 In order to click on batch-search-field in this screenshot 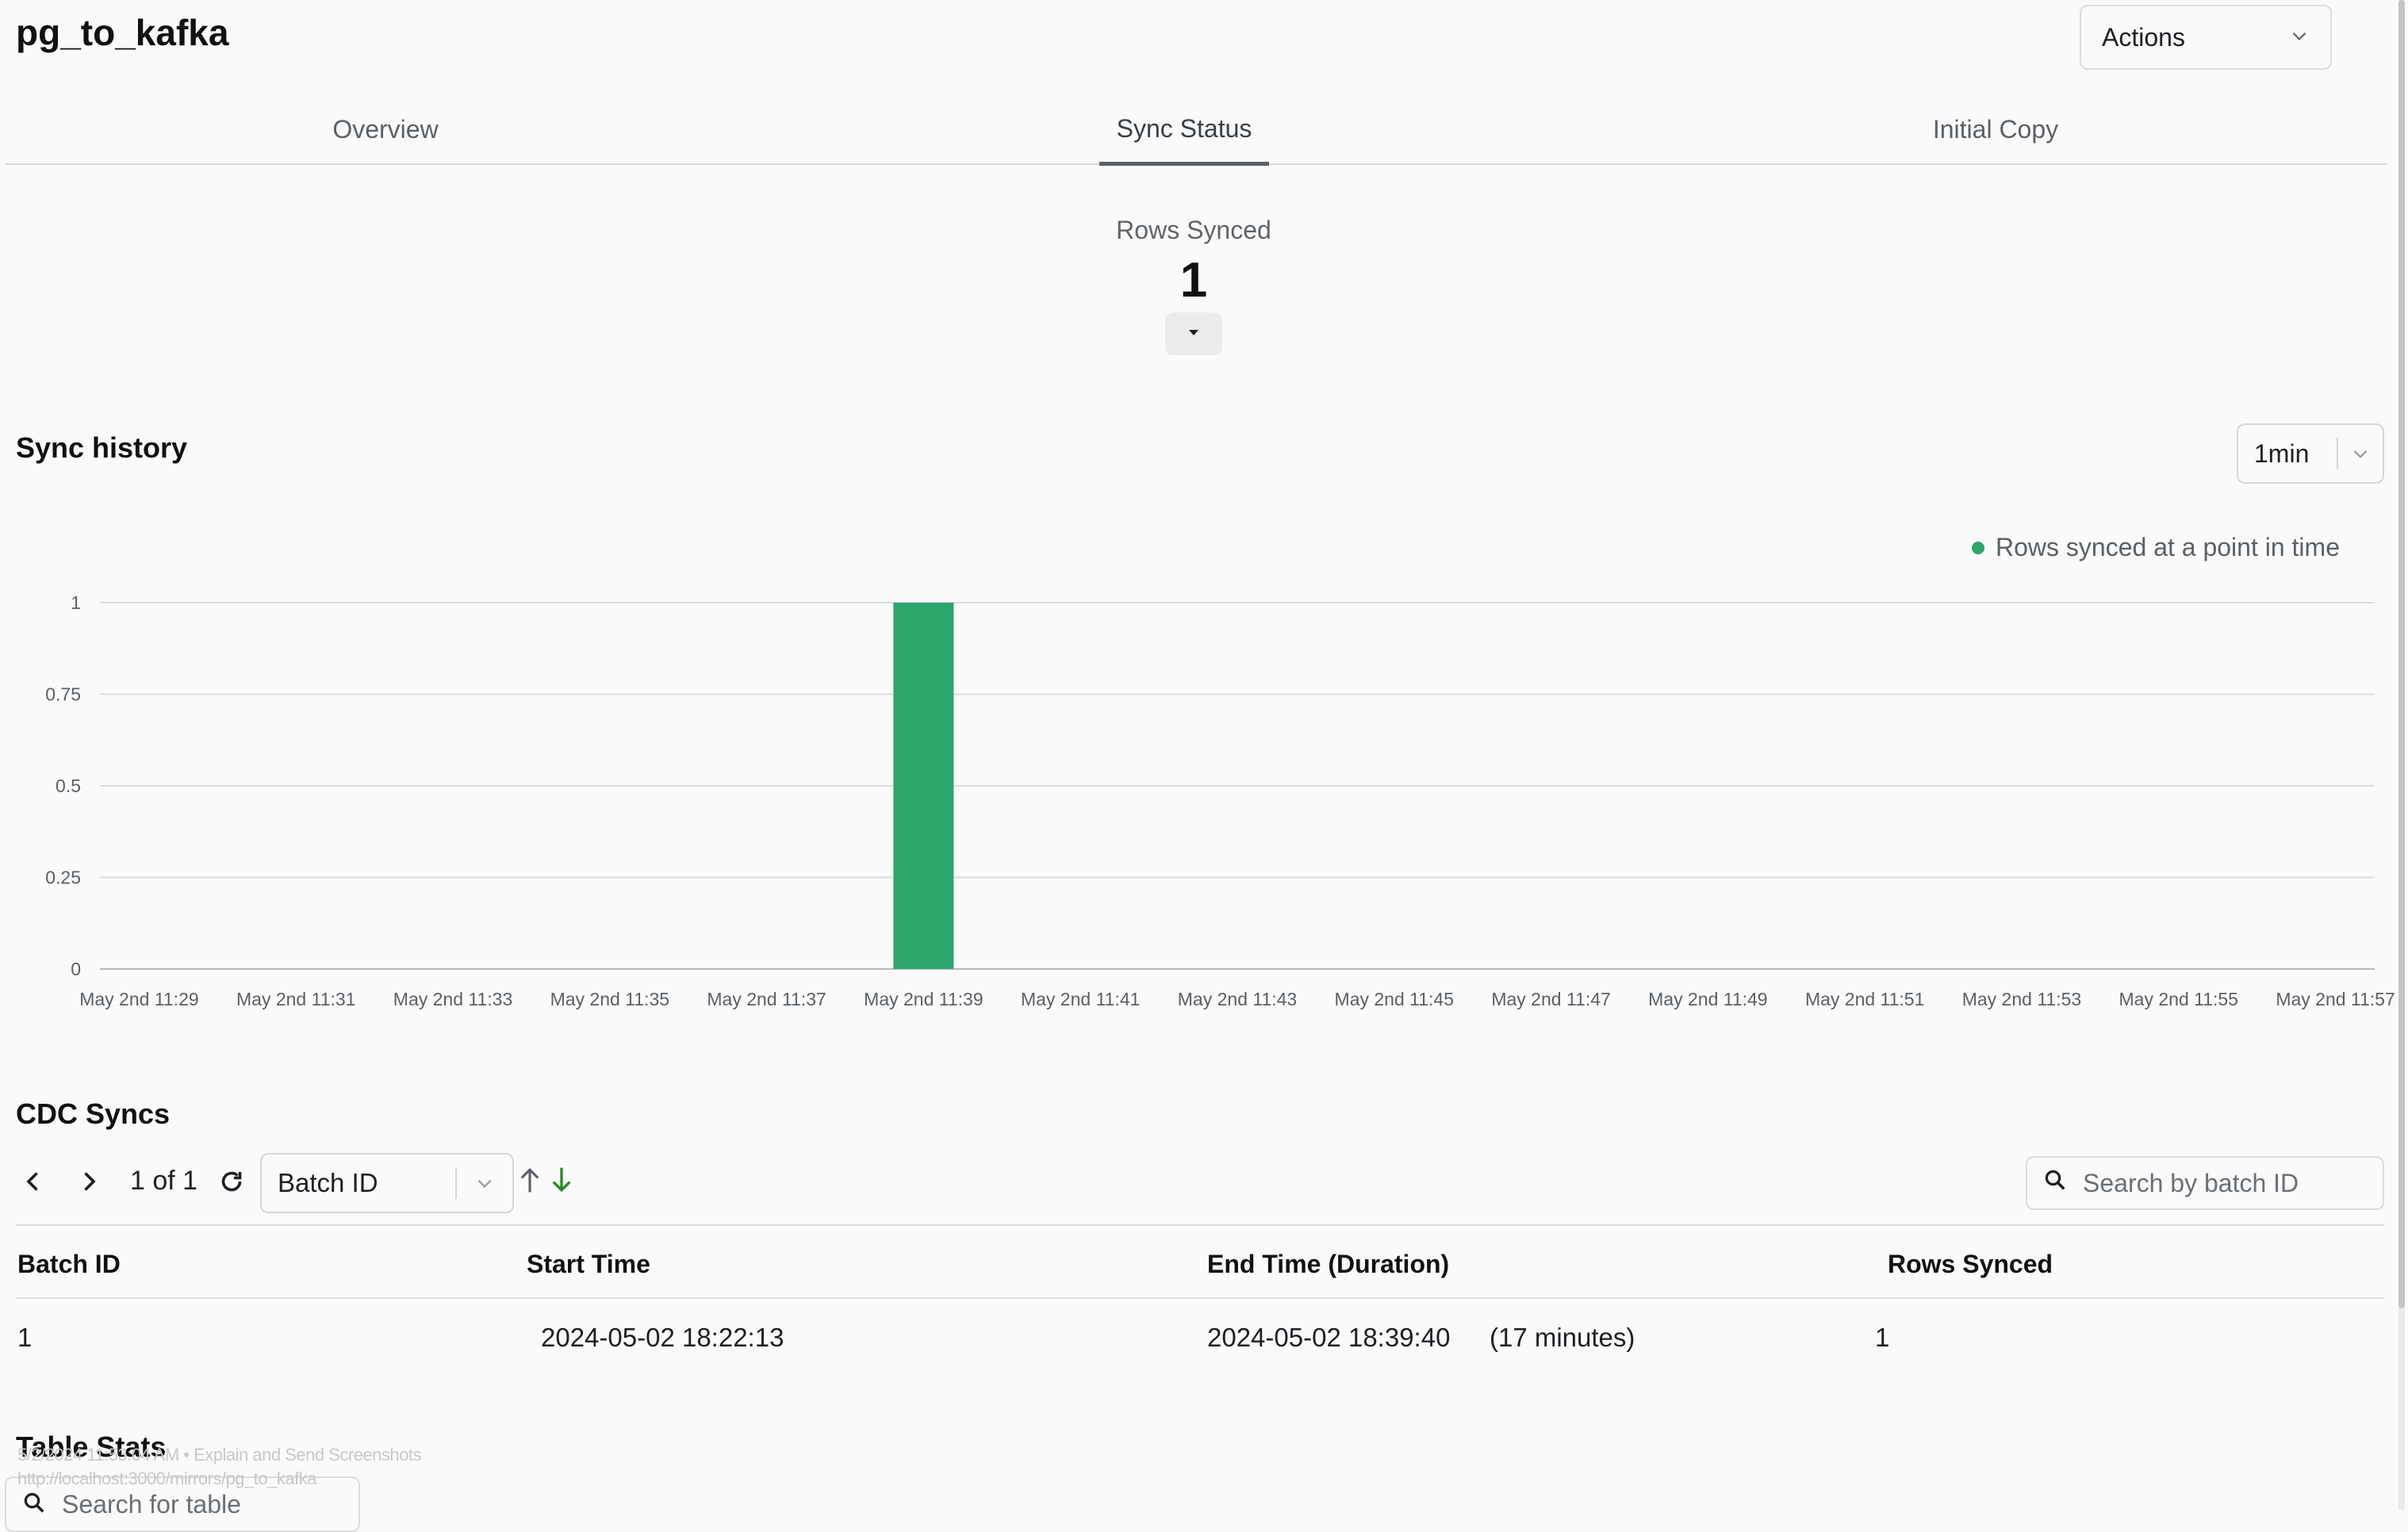, I will do `click(2205, 1183)`.